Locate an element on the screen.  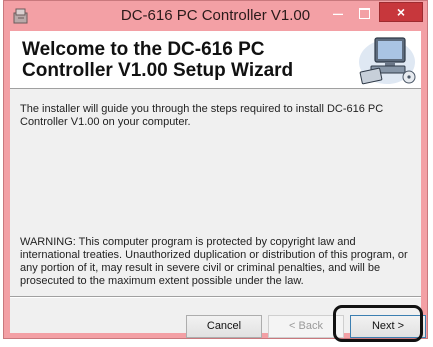
button-divider is located at coordinates (215, 297).